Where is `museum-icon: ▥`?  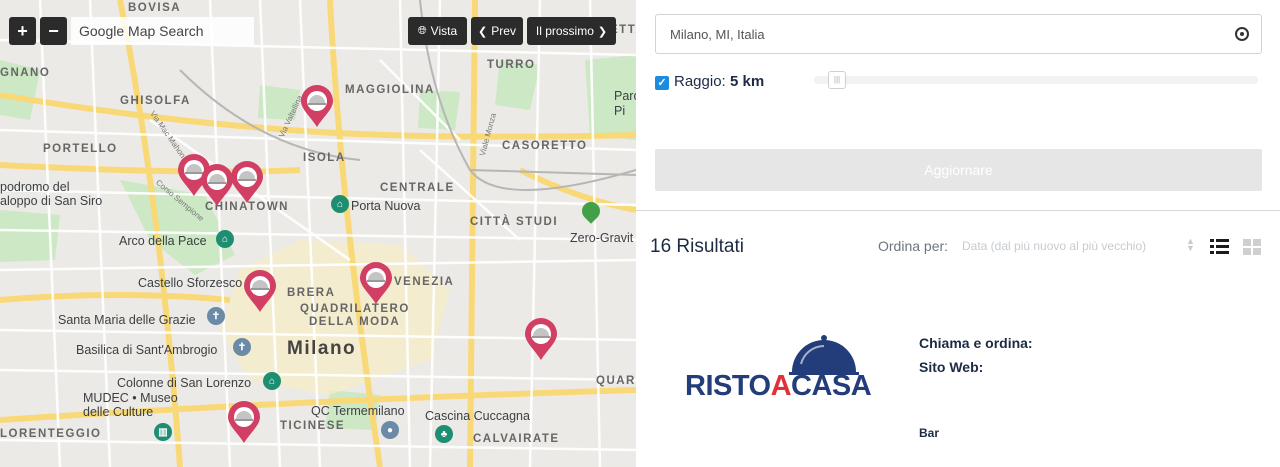 museum-icon: ▥ is located at coordinates (163, 432).